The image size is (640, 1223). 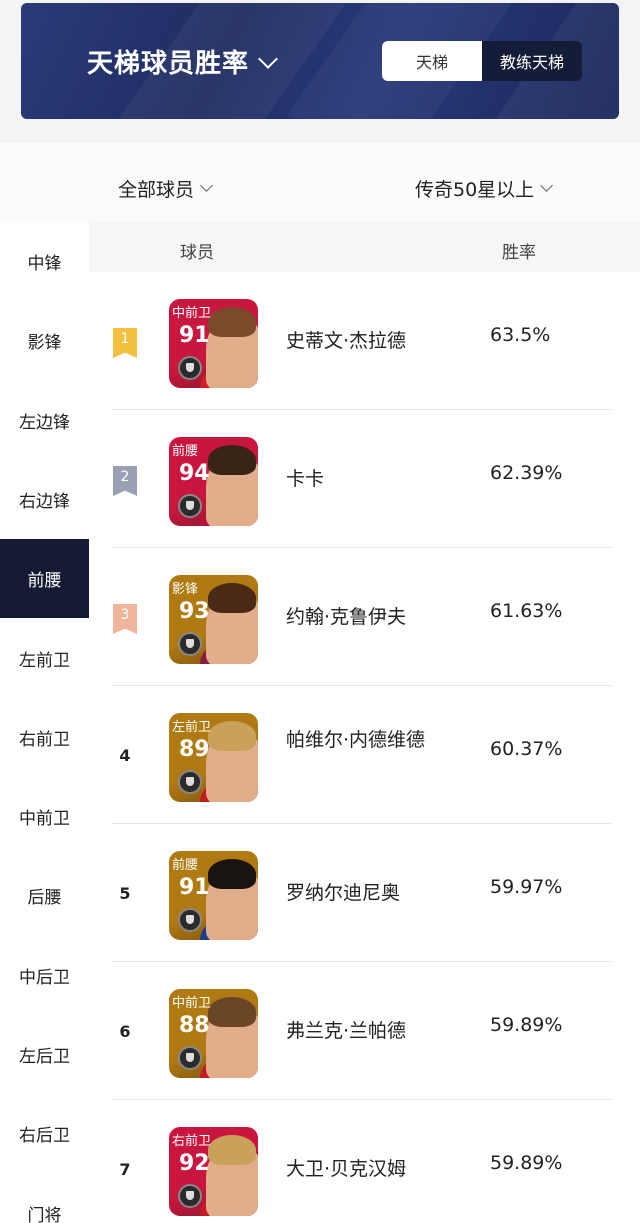 What do you see at coordinates (44, 895) in the screenshot?
I see `sidebar-item-dmf: 后腰` at bounding box center [44, 895].